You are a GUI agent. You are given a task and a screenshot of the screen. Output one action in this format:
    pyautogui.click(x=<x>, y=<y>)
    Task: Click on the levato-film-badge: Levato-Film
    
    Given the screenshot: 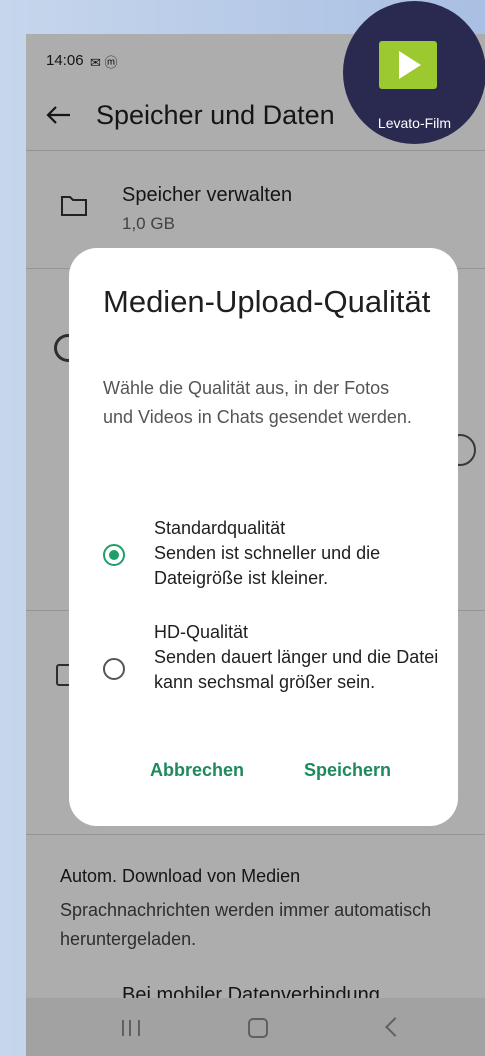 What is the action you would take?
    pyautogui.click(x=414, y=72)
    